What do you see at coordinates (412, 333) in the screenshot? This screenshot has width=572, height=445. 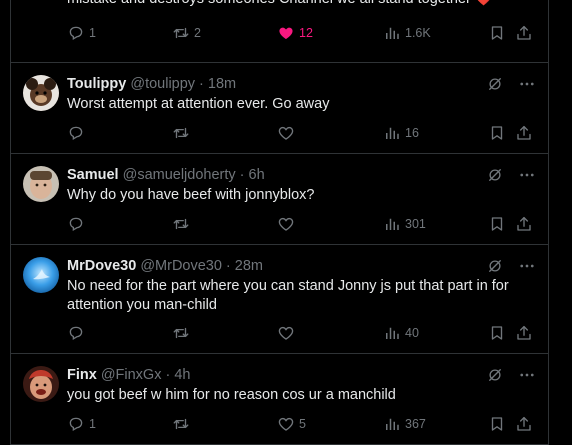 I see `view-count: 40` at bounding box center [412, 333].